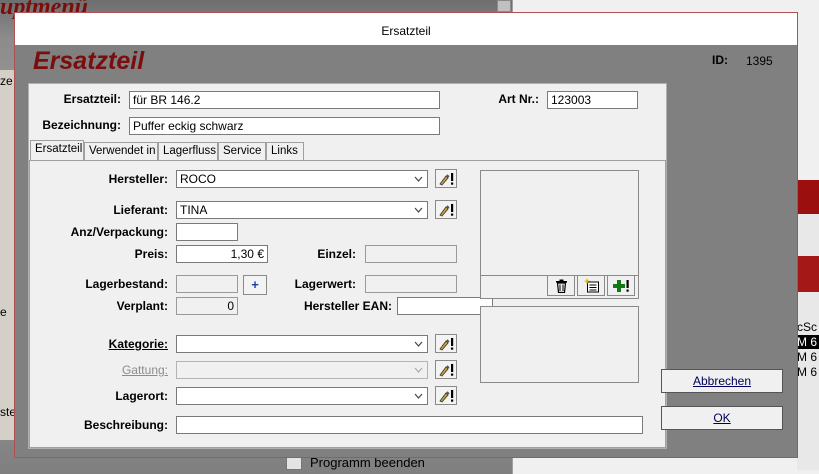 The height and width of the screenshot is (474, 819). What do you see at coordinates (302, 396) in the screenshot?
I see `lagerort-select` at bounding box center [302, 396].